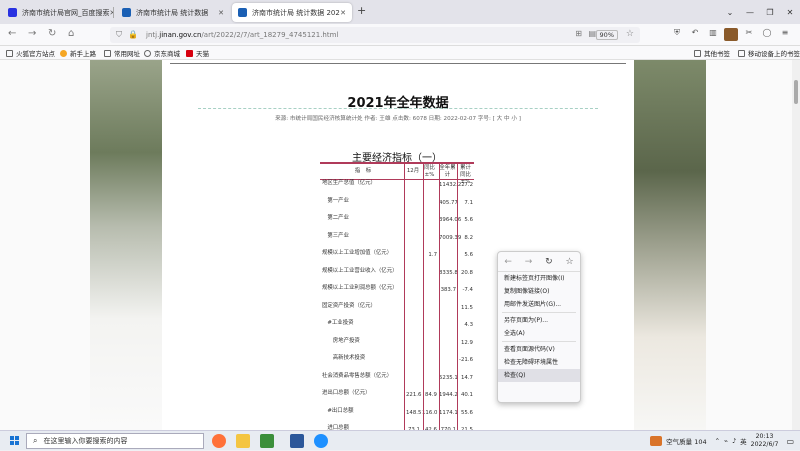  What do you see at coordinates (162, 53) in the screenshot?
I see `bookmark-item: 京东商城` at bounding box center [162, 53].